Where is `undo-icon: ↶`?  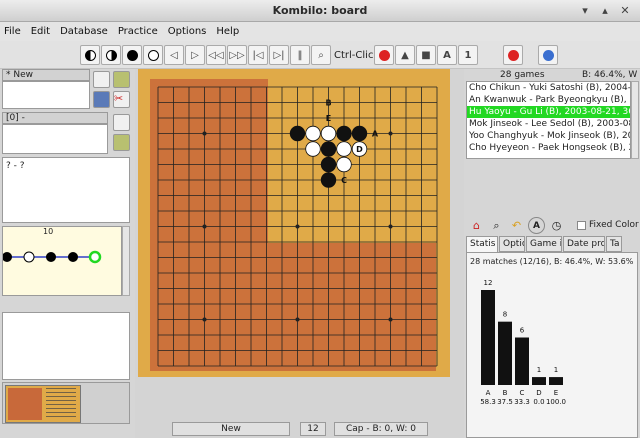 undo-icon: ↶ is located at coordinates (516, 225).